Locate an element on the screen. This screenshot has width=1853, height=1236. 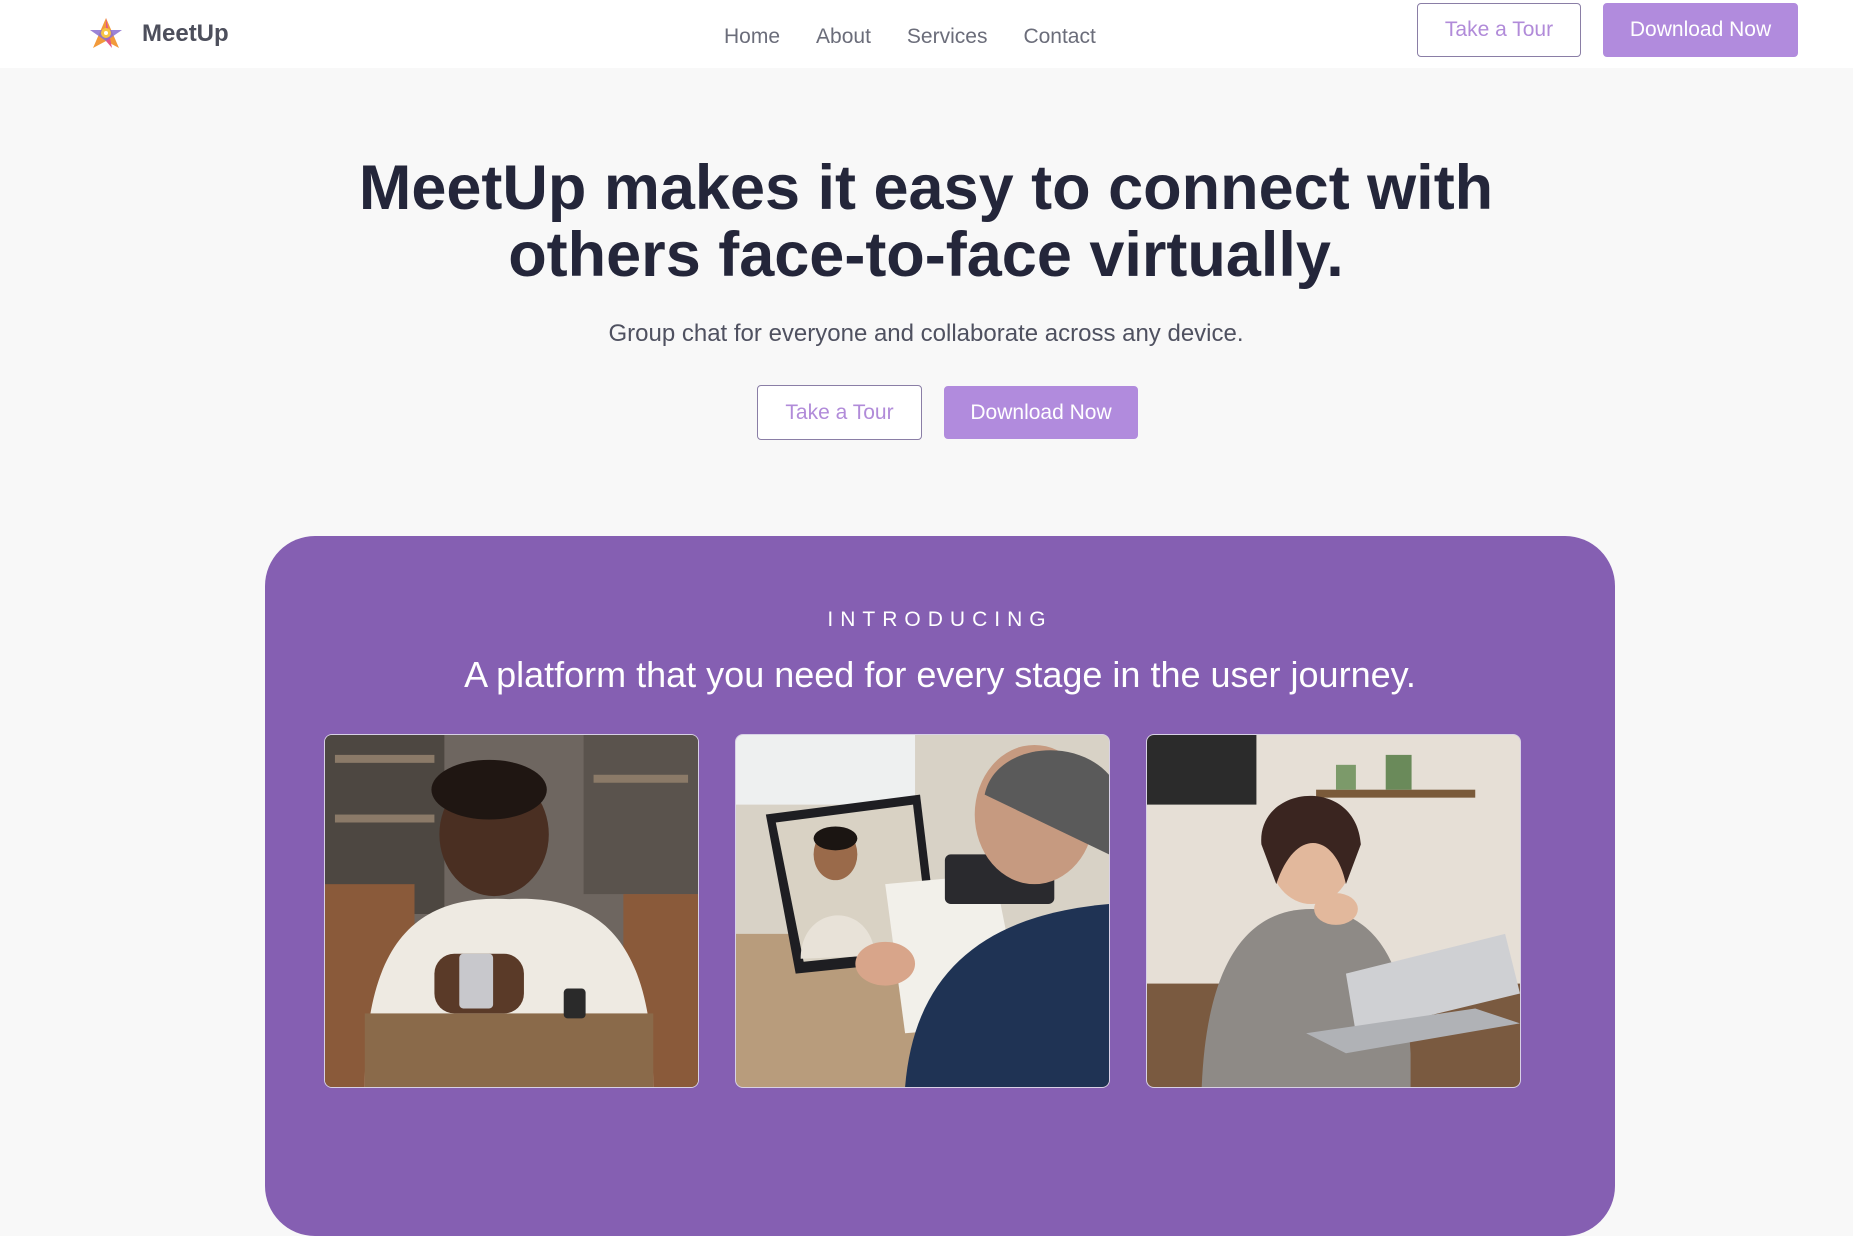
man-video-call-laptop-photo is located at coordinates (922, 911).